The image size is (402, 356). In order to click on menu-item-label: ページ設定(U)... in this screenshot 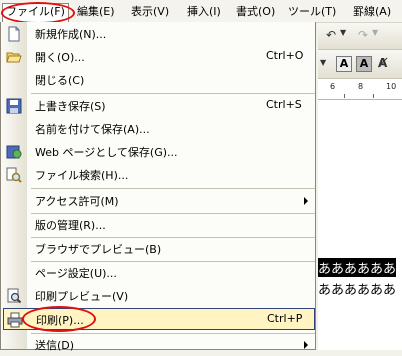, I will do `click(76, 273)`.